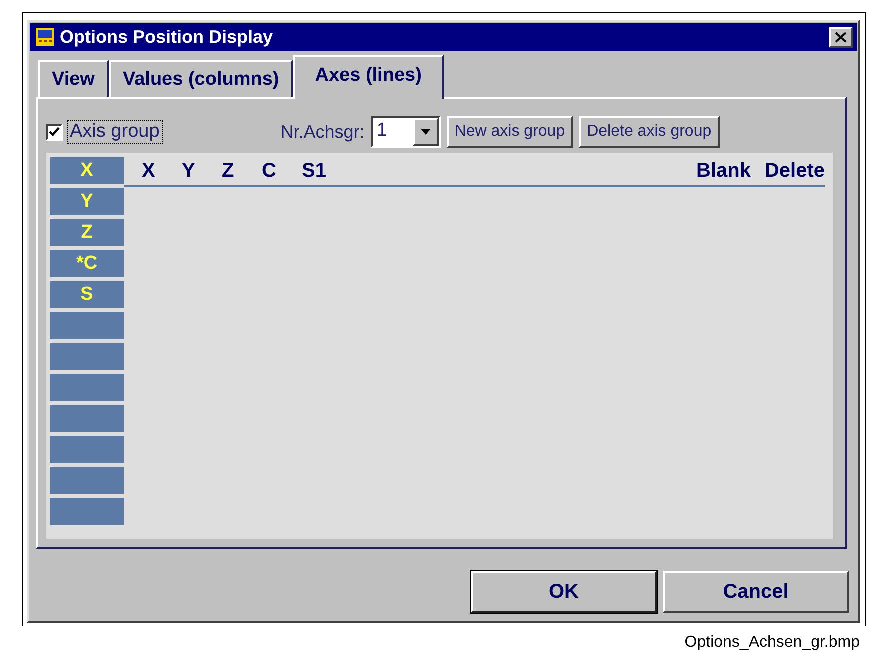 This screenshot has height=660, width=880. I want to click on check-icon, so click(54, 132).